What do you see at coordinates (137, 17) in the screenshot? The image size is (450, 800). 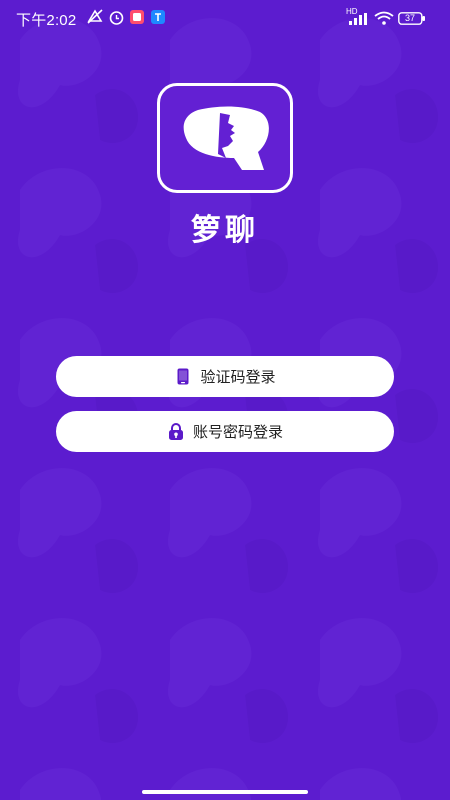 I see `app-notification-icon` at bounding box center [137, 17].